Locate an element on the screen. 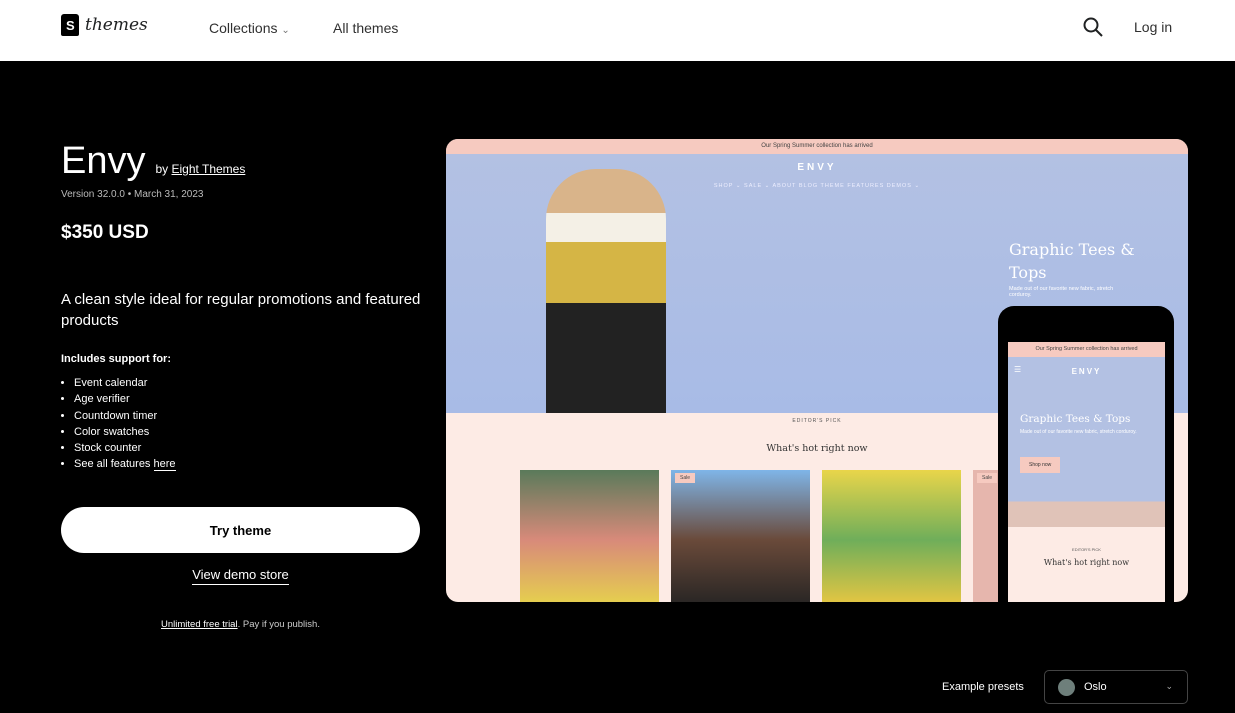 This screenshot has width=1235, height=713. search-icon is located at coordinates (1093, 27).